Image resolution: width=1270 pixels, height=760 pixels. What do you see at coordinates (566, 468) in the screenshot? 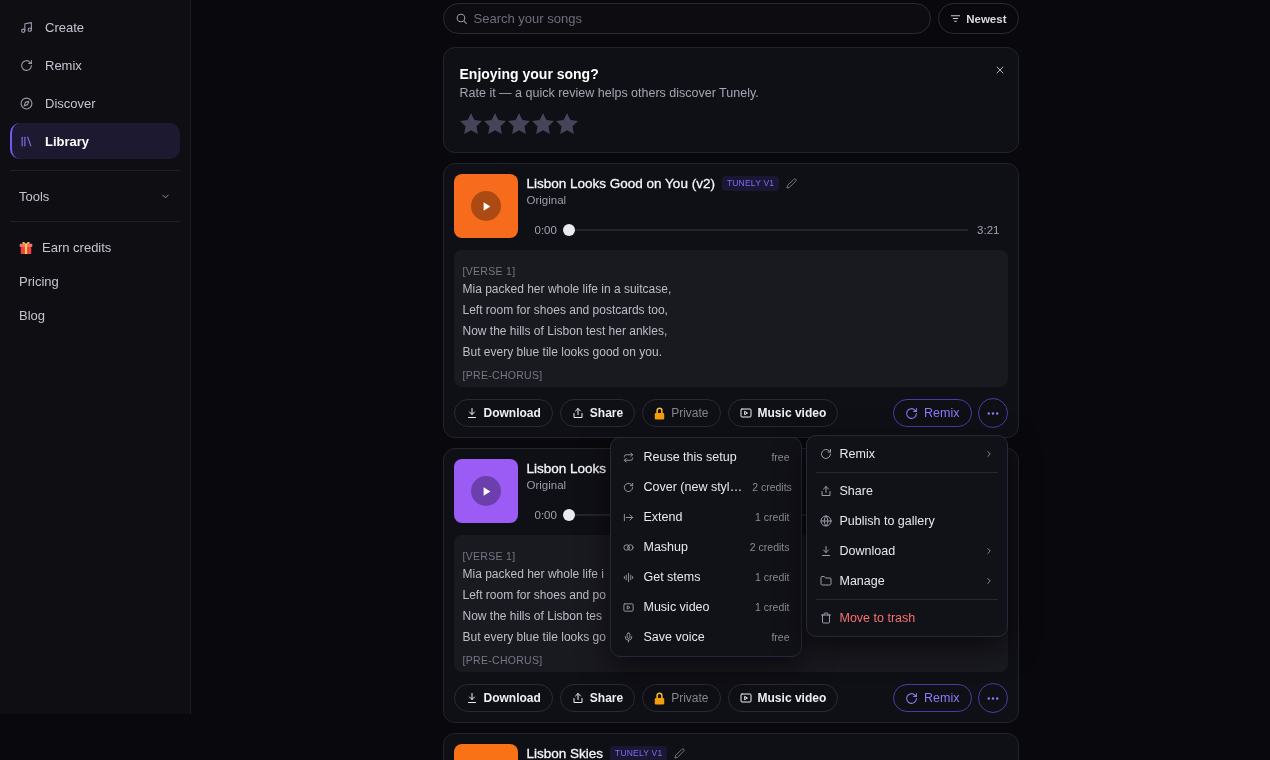
I see `song-title: Lisbon Looks` at bounding box center [566, 468].